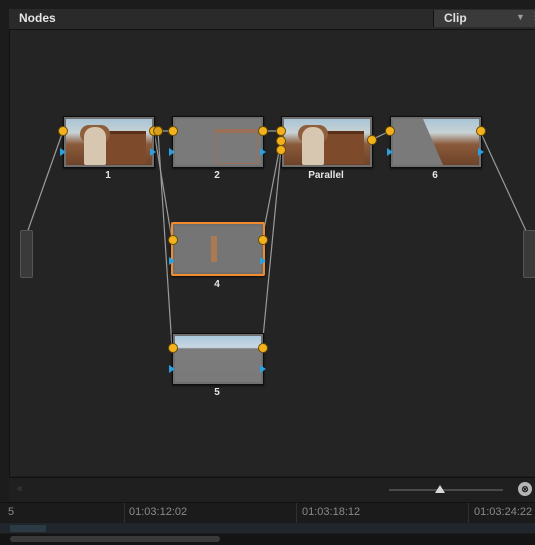  What do you see at coordinates (217, 392) in the screenshot?
I see `node-label: 5` at bounding box center [217, 392].